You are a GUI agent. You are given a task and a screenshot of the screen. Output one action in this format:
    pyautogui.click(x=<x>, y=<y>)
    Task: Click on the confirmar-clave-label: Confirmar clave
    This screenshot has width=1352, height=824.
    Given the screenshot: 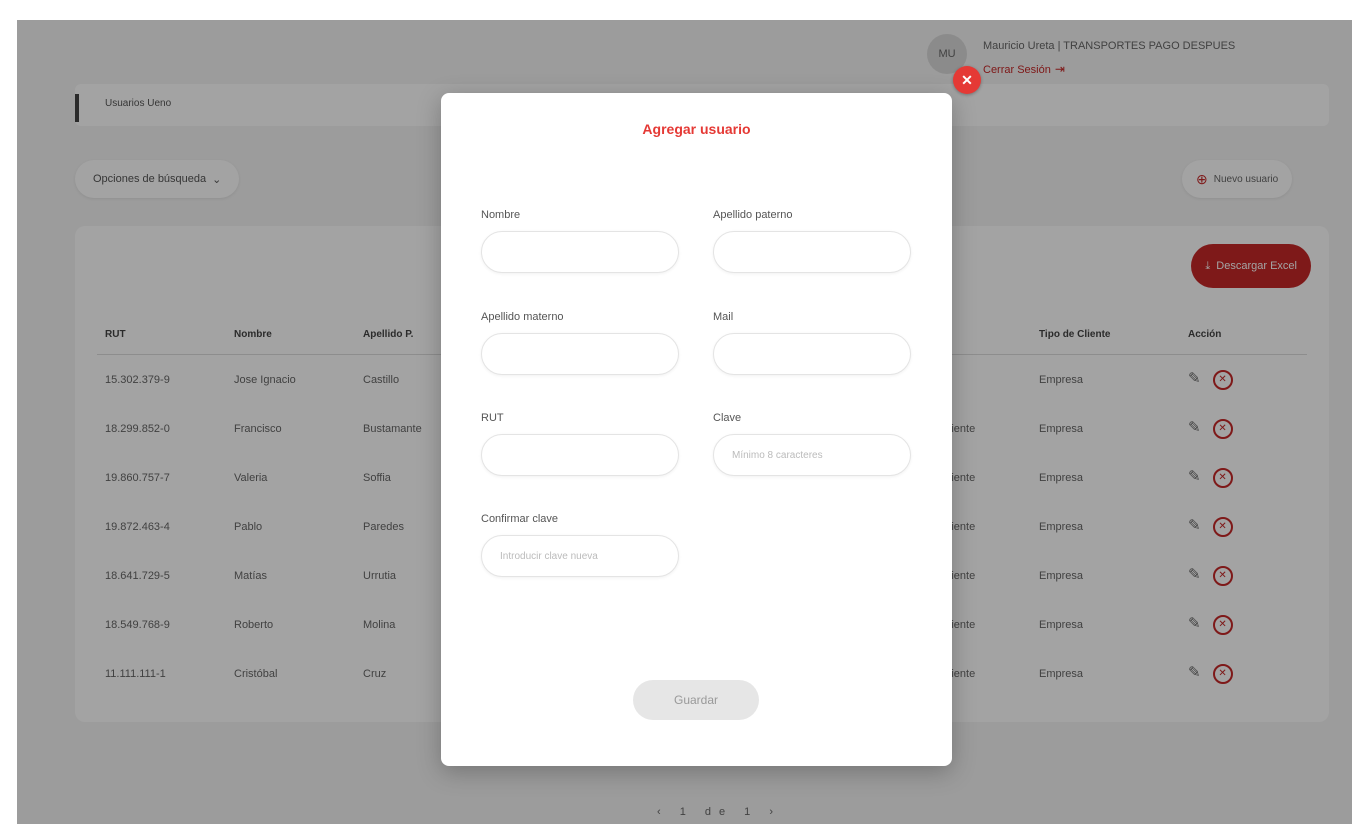 What is the action you would take?
    pyautogui.click(x=520, y=519)
    